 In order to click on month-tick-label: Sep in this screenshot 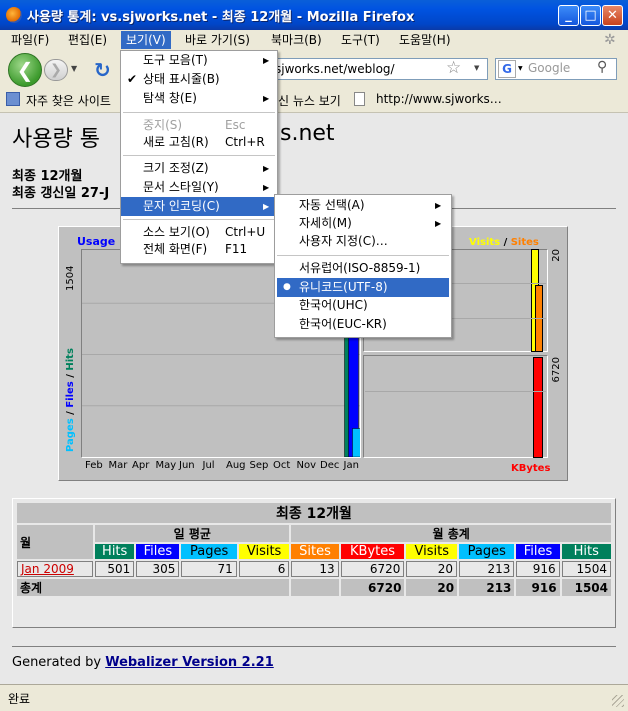, I will do `click(259, 465)`.